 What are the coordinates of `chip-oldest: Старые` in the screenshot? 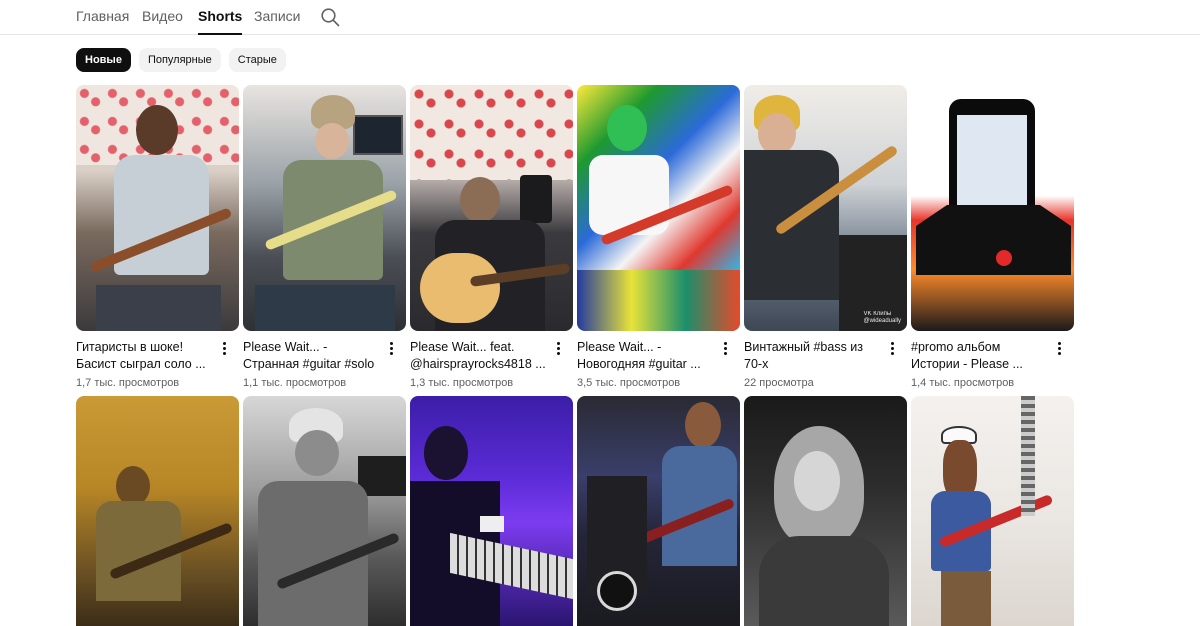 It's located at (257, 60).